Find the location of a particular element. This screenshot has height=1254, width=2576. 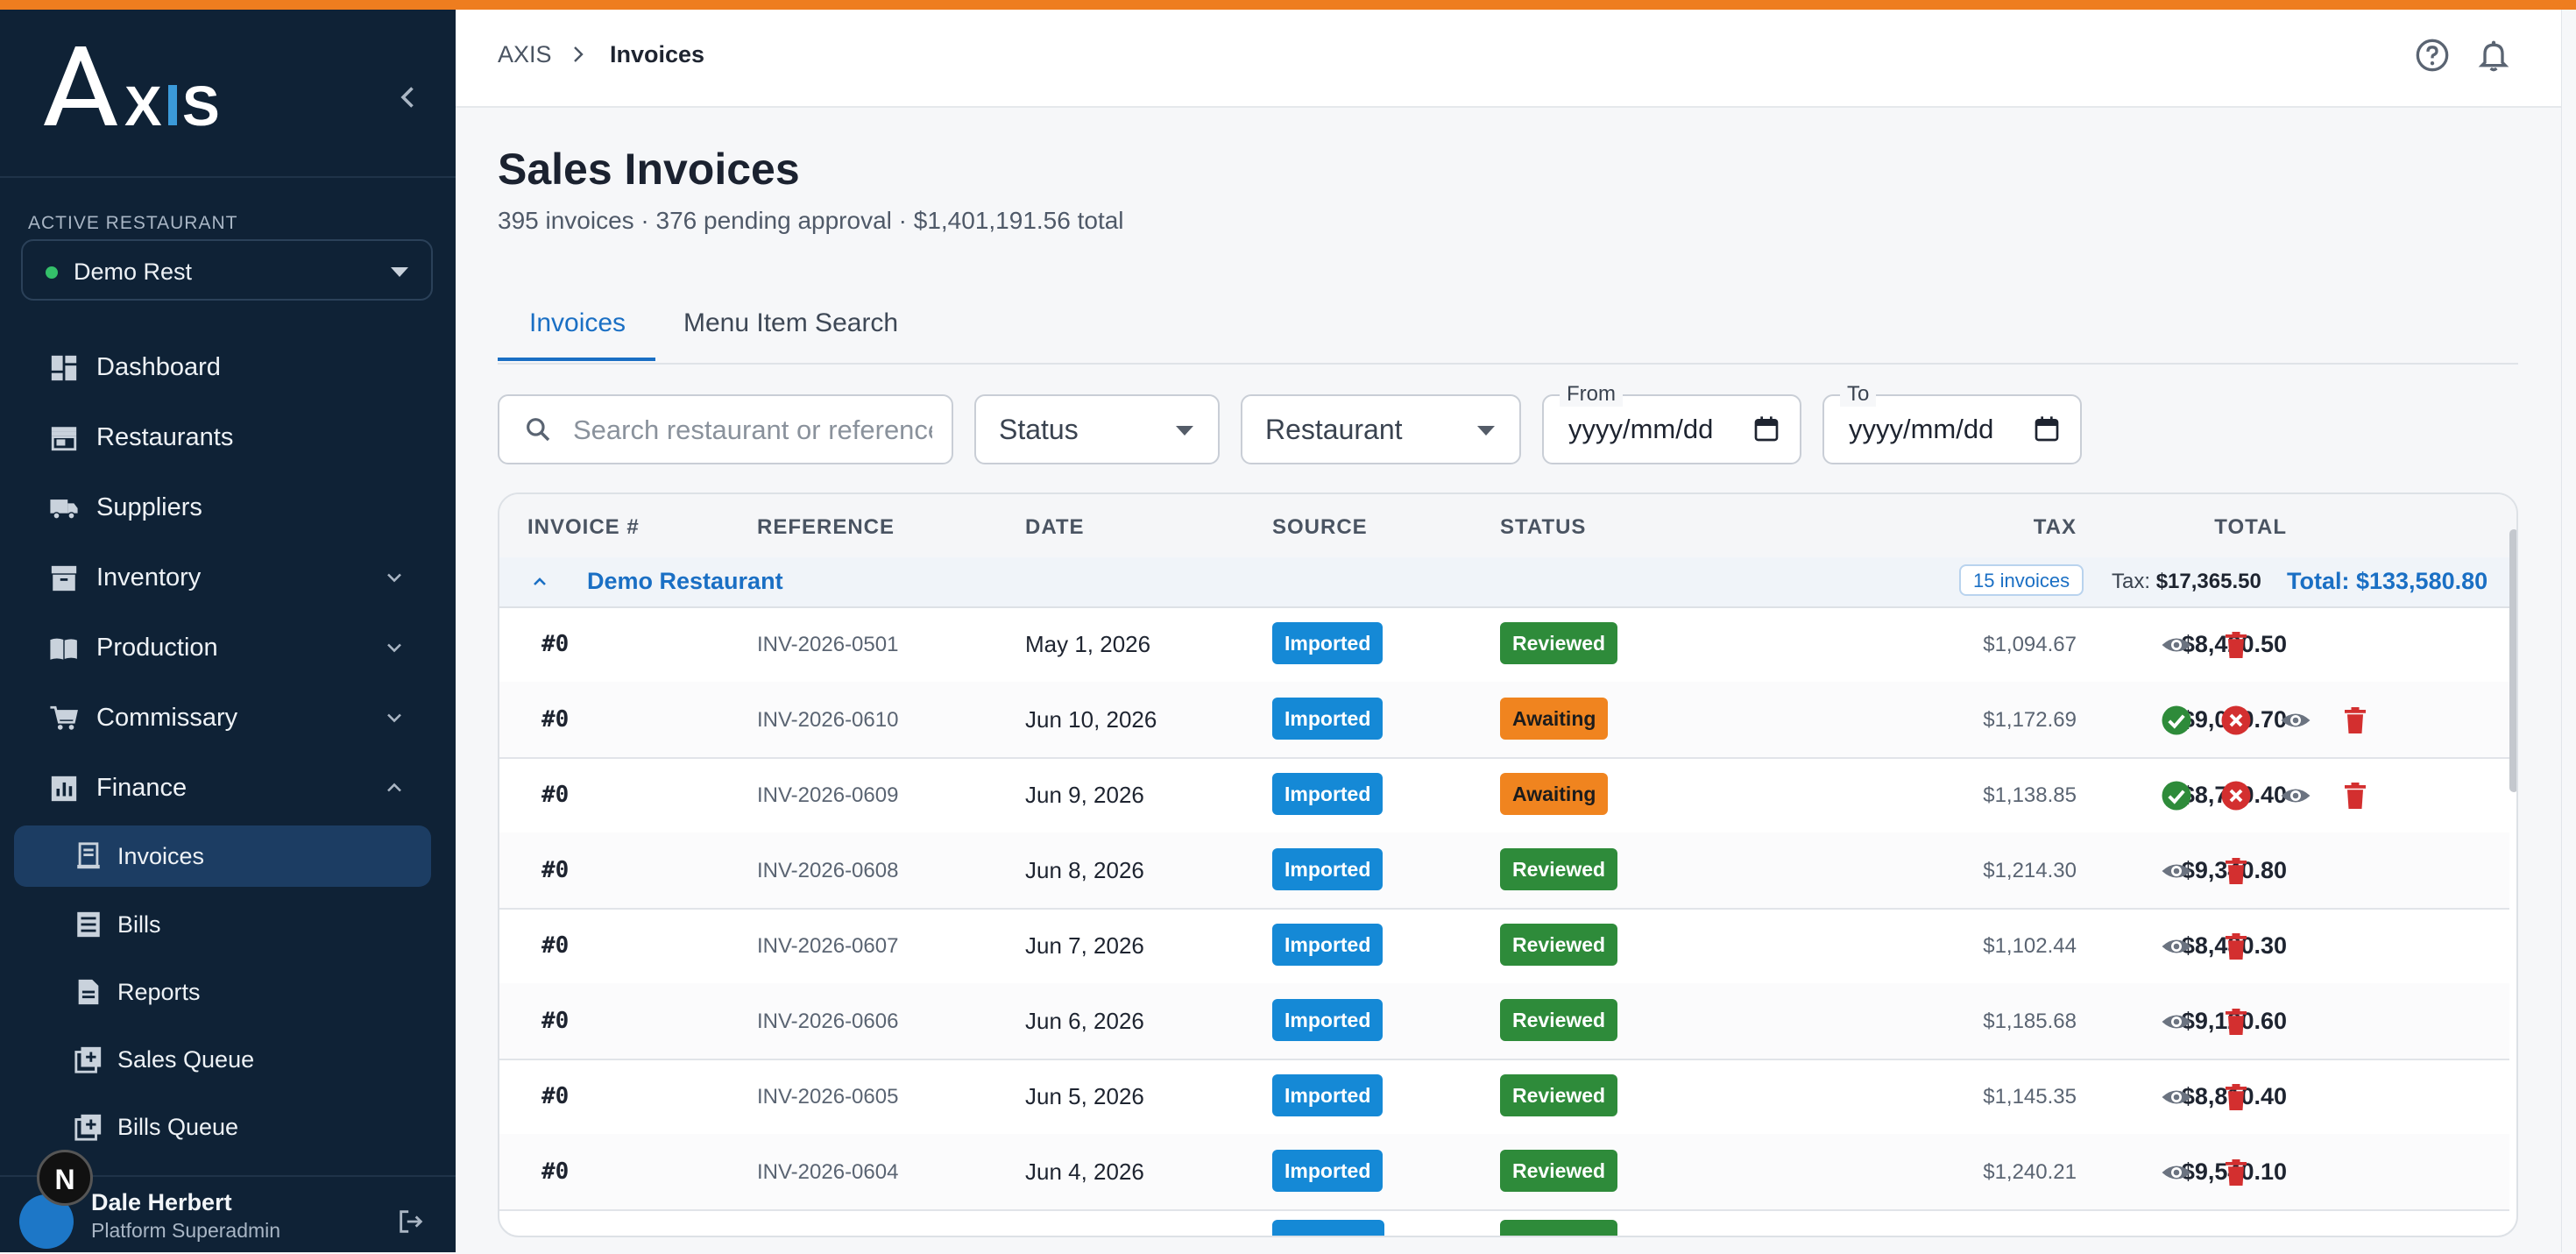

search-box is located at coordinates (725, 429).